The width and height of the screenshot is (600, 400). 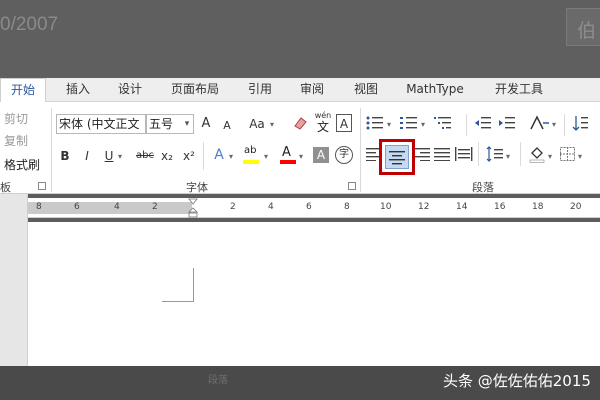 What do you see at coordinates (197, 187) in the screenshot?
I see `font-group-label: 字体` at bounding box center [197, 187].